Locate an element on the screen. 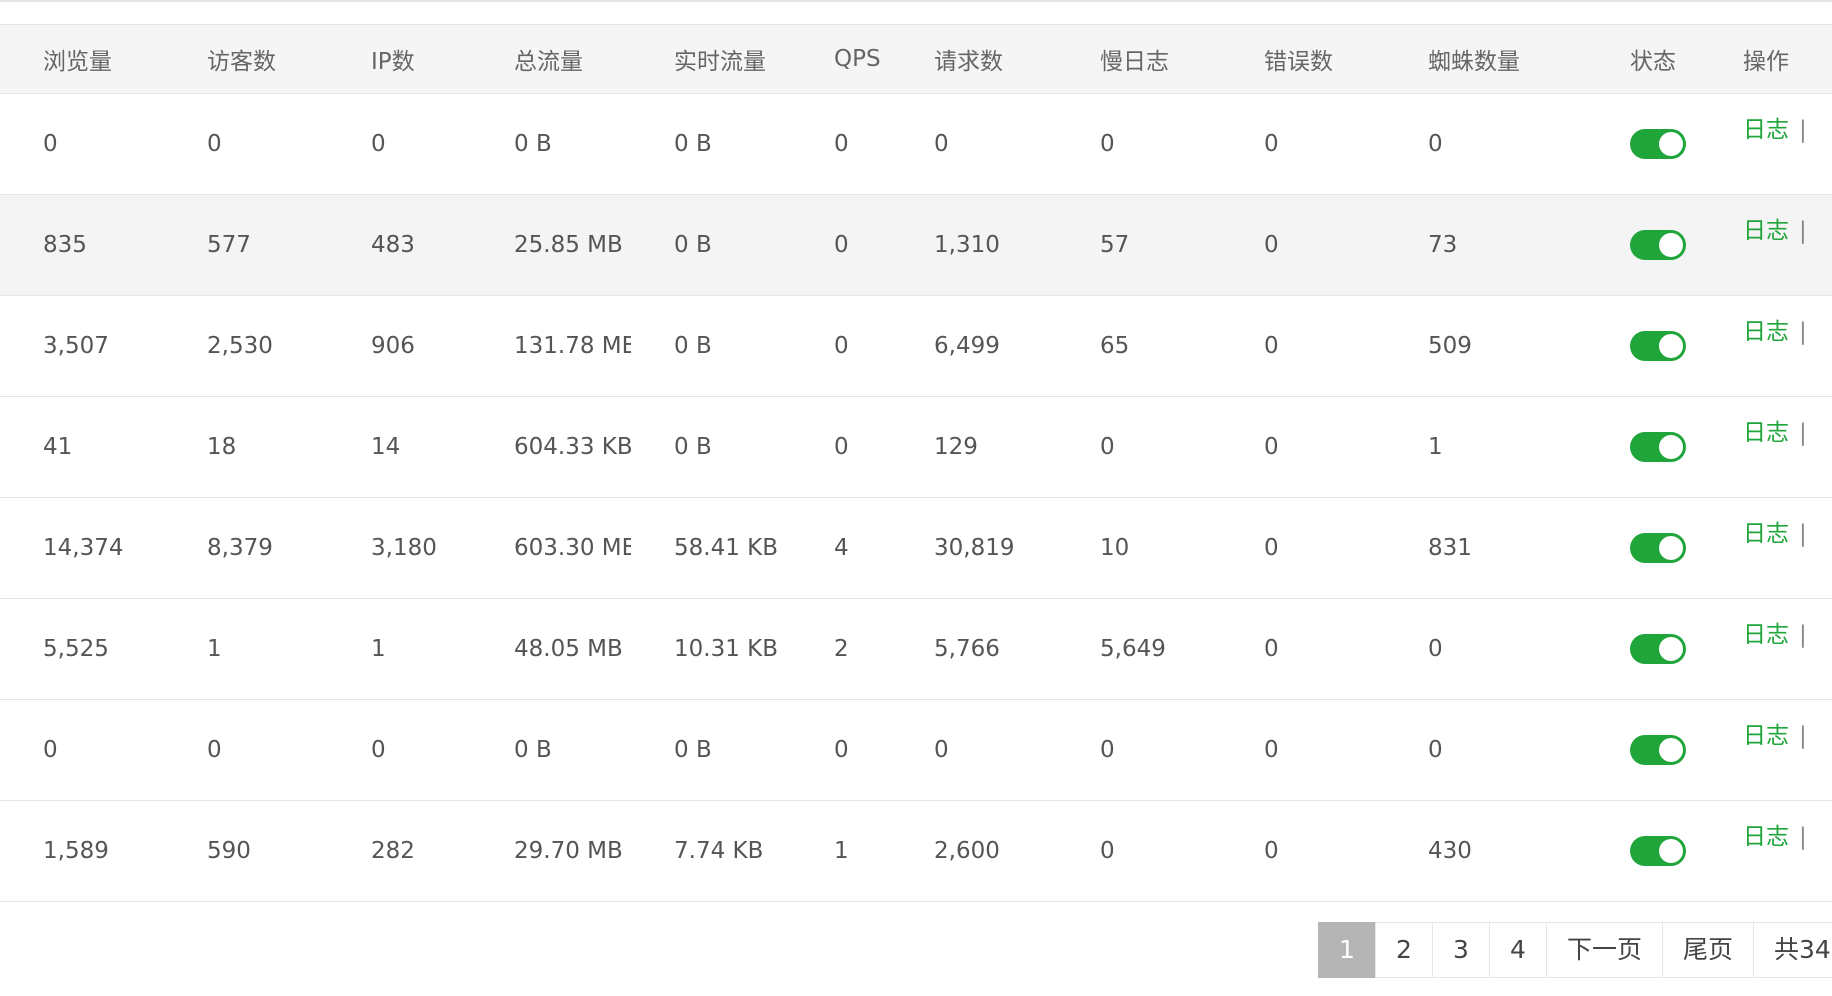  cell-qps: 1 is located at coordinates (841, 851).